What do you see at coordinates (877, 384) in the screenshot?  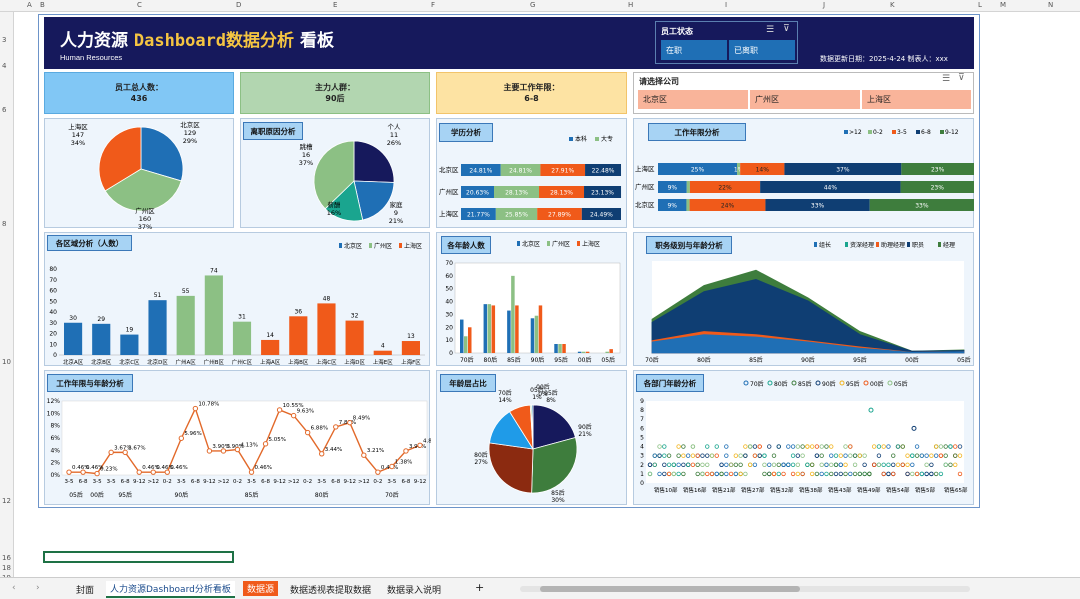 I see `legend-label: 00后` at bounding box center [877, 384].